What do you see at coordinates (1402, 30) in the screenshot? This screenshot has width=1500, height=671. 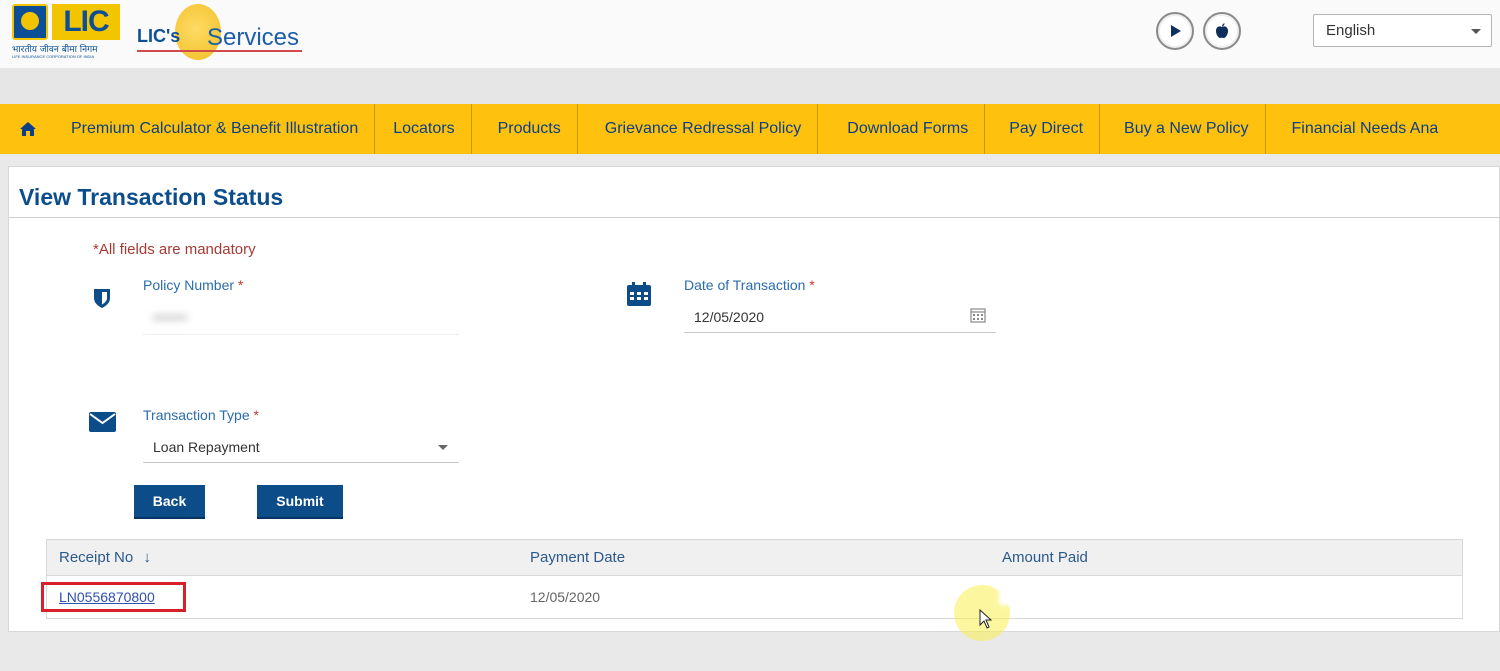 I see `language-select: English` at bounding box center [1402, 30].